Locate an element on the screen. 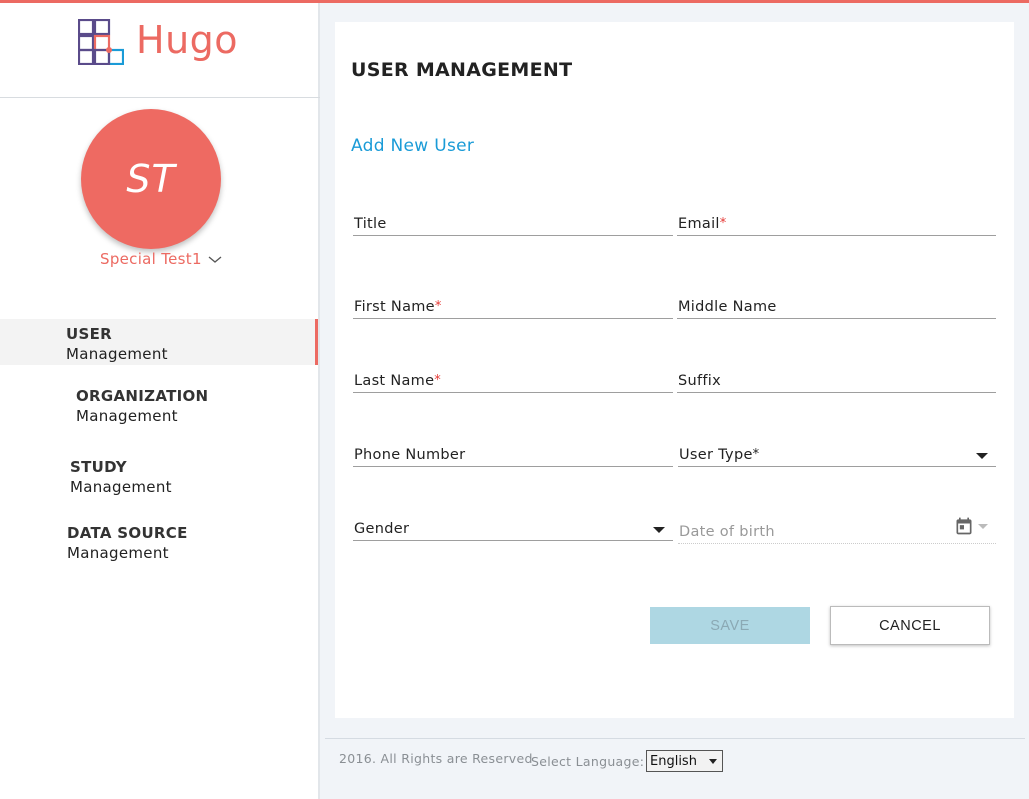  middle-name-field: Middle Name is located at coordinates (836, 307).